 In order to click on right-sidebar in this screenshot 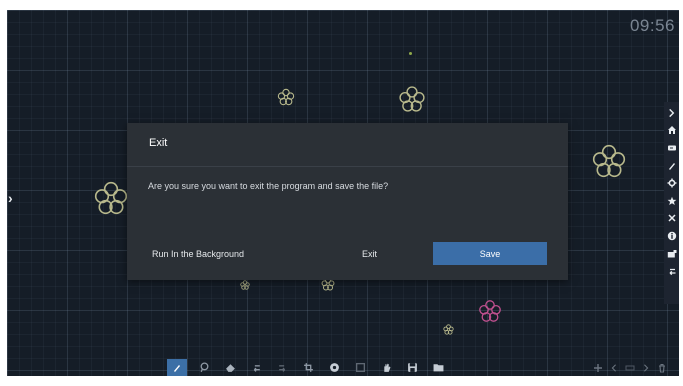, I will do `click(671, 203)`.